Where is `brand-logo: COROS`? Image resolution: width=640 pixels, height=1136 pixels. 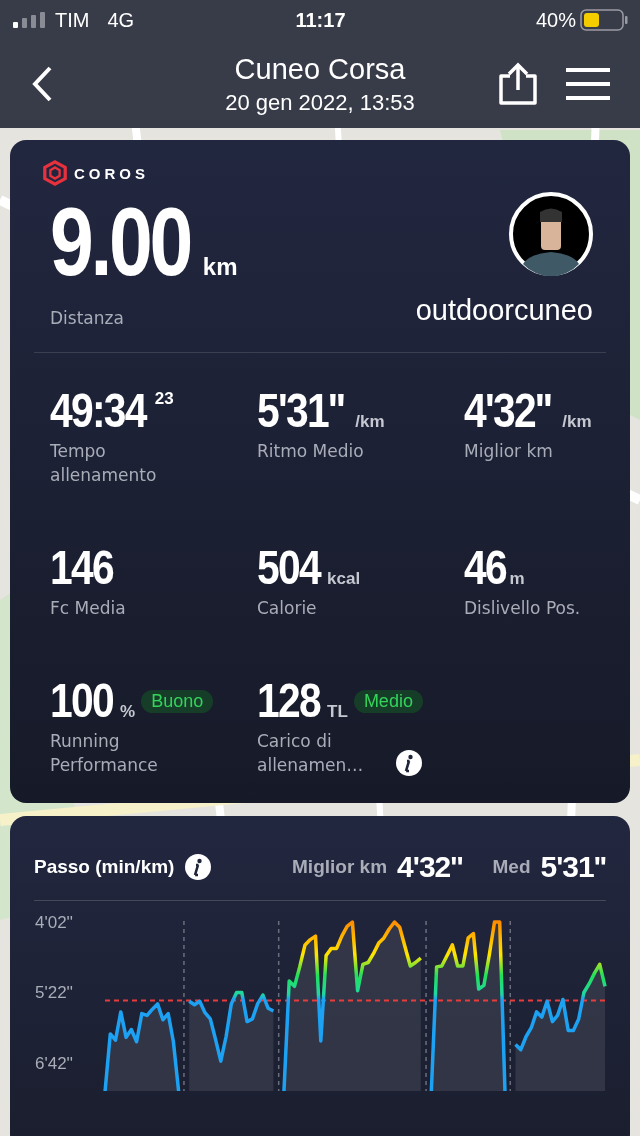 brand-logo: COROS is located at coordinates (111, 173).